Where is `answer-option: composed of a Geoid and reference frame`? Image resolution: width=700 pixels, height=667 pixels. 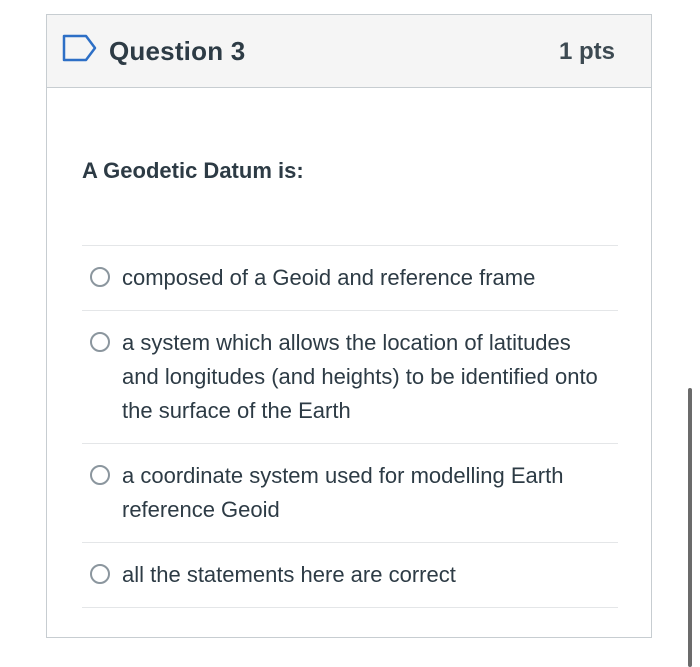
answer-option: composed of a Geoid and reference frame is located at coordinates (350, 278).